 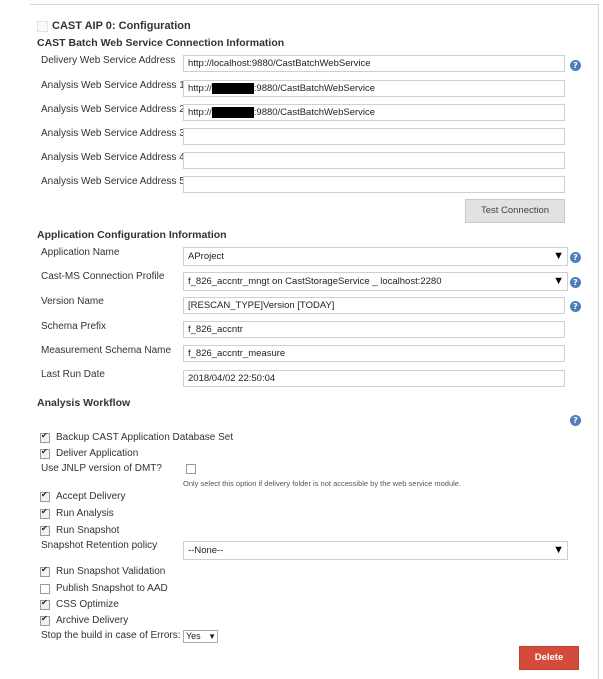 What do you see at coordinates (73, 374) in the screenshot?
I see `last-run-date-label: Last Run Date` at bounding box center [73, 374].